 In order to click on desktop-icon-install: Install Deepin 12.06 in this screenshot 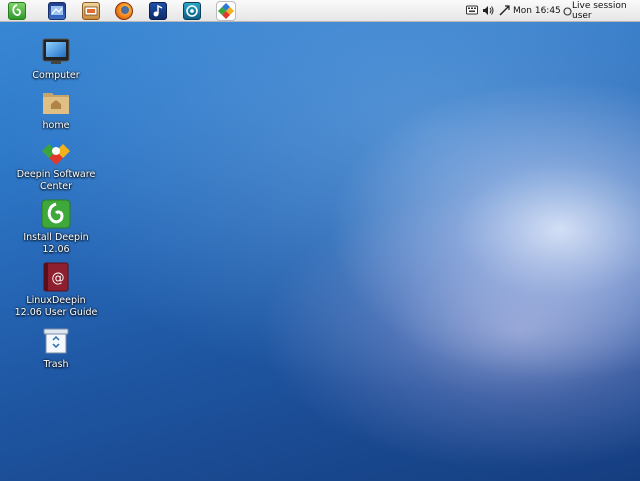, I will do `click(56, 227)`.